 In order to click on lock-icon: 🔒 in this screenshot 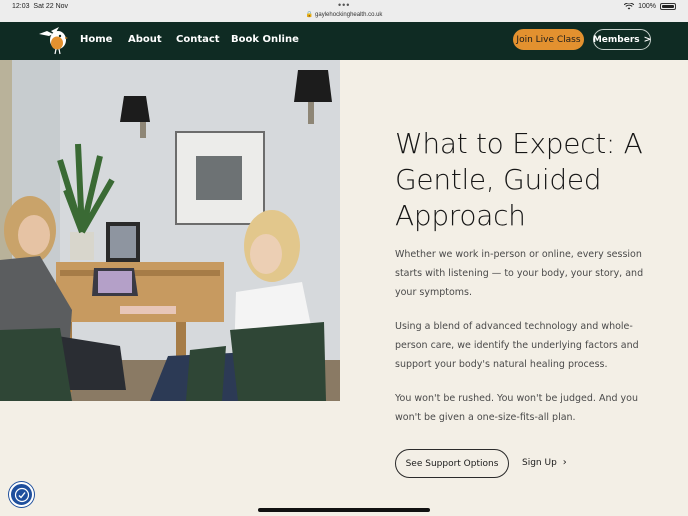, I will do `click(309, 15)`.